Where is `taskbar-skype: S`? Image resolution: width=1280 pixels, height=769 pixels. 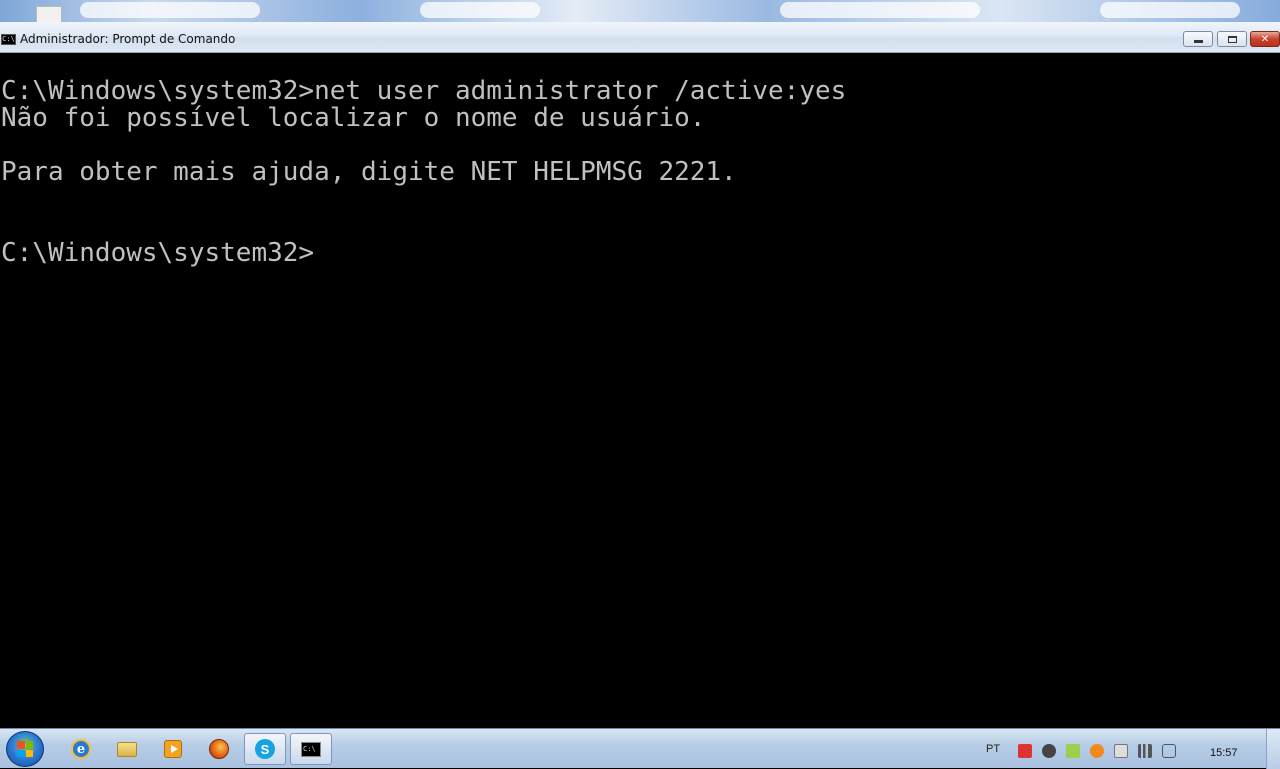 taskbar-skype: S is located at coordinates (265, 749).